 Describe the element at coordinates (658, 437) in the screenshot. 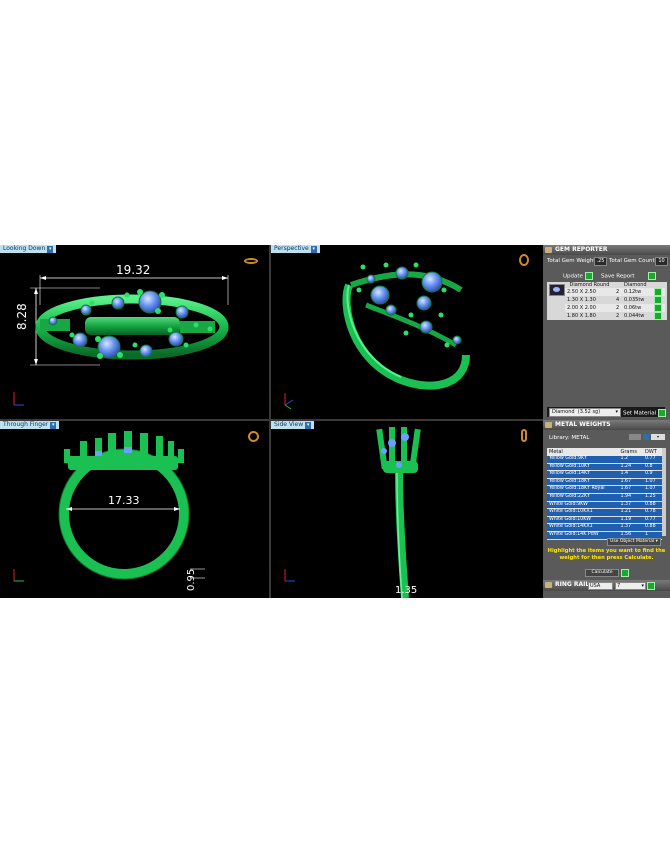

I see `library-select: ▾` at that location.